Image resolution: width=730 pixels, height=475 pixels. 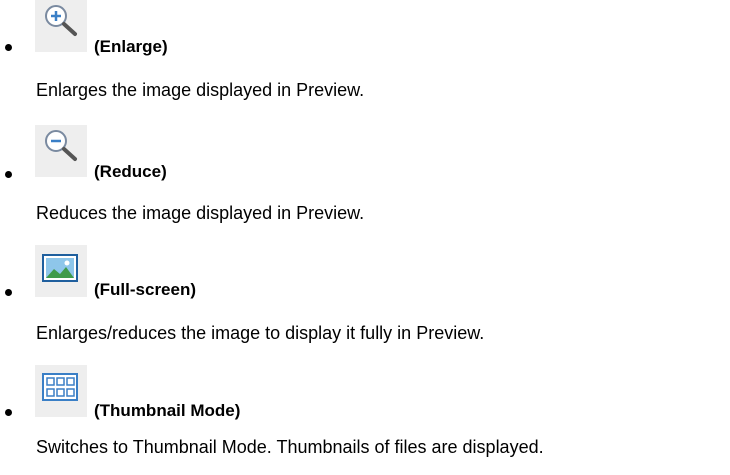 What do you see at coordinates (61, 151) in the screenshot?
I see `zoom-out-icon` at bounding box center [61, 151].